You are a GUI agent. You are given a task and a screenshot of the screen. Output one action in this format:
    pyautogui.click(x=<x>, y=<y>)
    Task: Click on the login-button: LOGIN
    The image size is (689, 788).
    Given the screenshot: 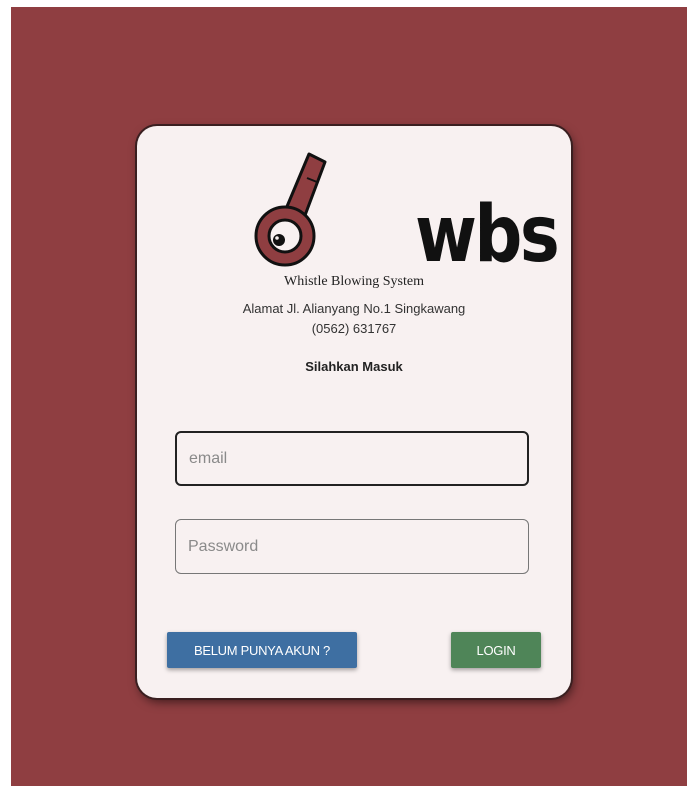 What is the action you would take?
    pyautogui.click(x=496, y=650)
    